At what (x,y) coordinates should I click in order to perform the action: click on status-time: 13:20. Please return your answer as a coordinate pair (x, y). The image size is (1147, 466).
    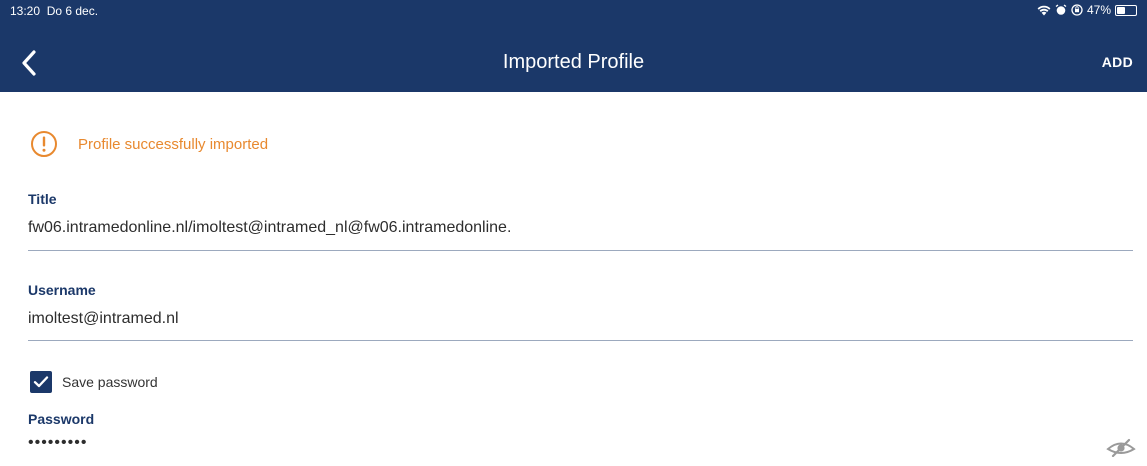
    Looking at the image, I should click on (25, 11).